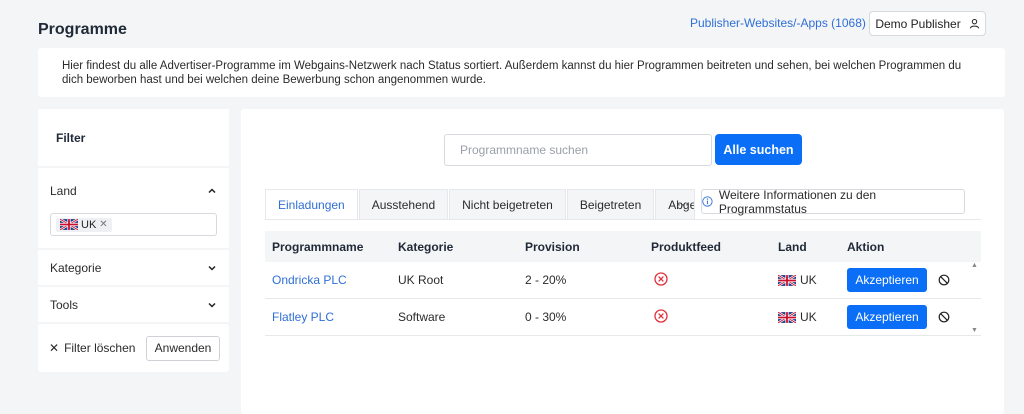 Image resolution: width=1024 pixels, height=414 pixels. I want to click on tab-beigetreten: Beigetreten, so click(610, 204).